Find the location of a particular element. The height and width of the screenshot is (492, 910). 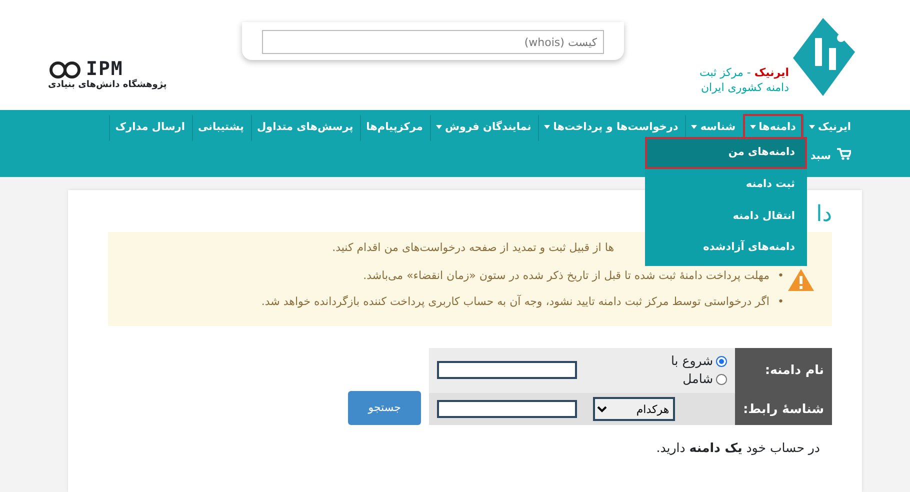

institute-logo: IPM is located at coordinates (105, 69).